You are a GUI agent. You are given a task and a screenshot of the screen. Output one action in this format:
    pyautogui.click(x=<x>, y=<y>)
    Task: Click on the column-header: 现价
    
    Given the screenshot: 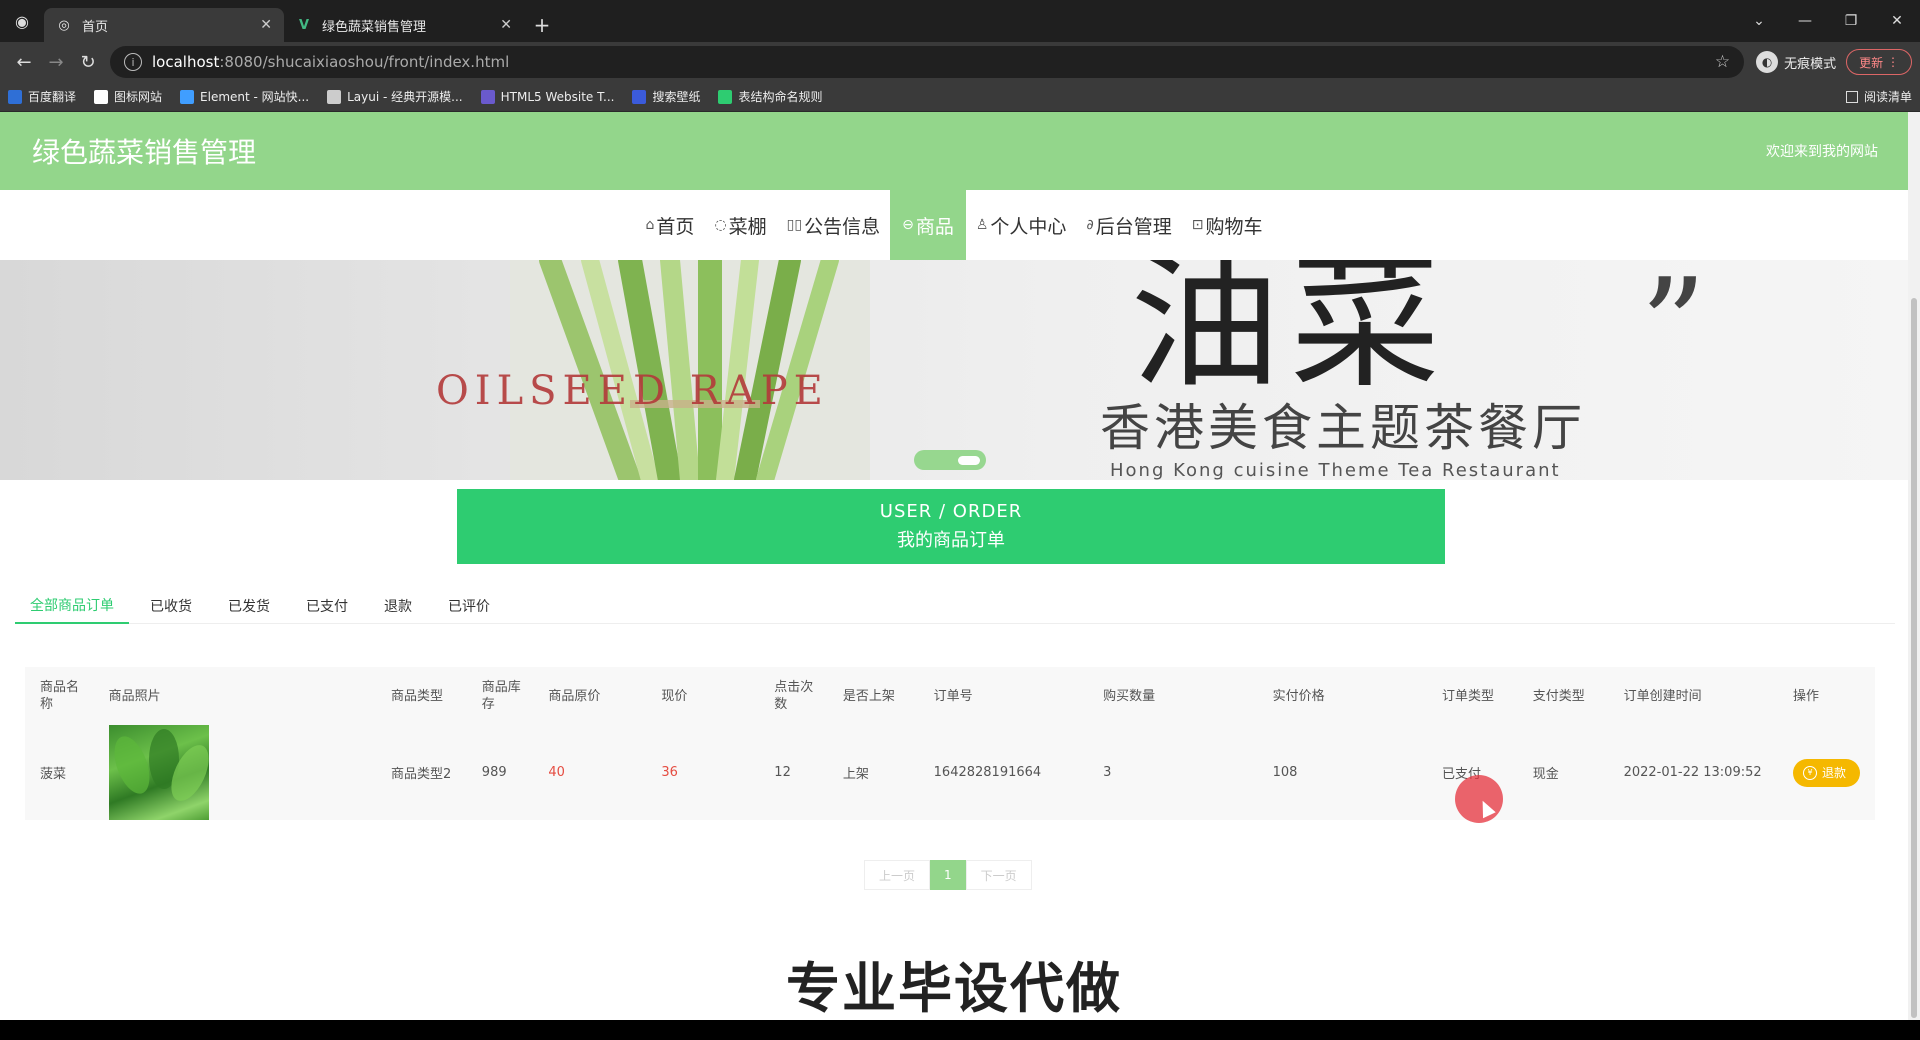 What is the action you would take?
    pyautogui.click(x=674, y=696)
    